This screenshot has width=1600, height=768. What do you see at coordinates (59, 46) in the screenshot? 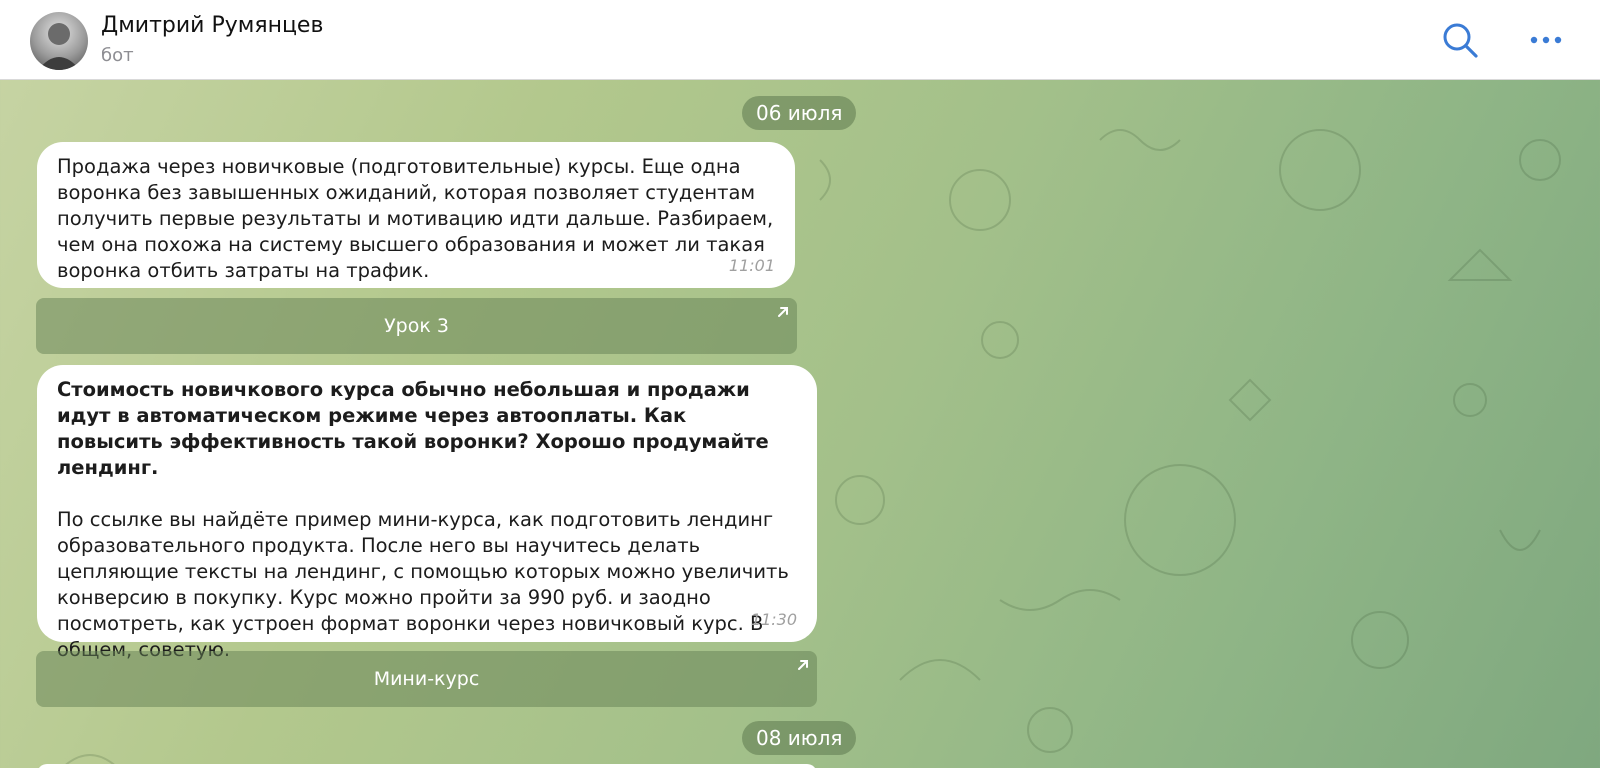
I see `avatar-person-icon` at bounding box center [59, 46].